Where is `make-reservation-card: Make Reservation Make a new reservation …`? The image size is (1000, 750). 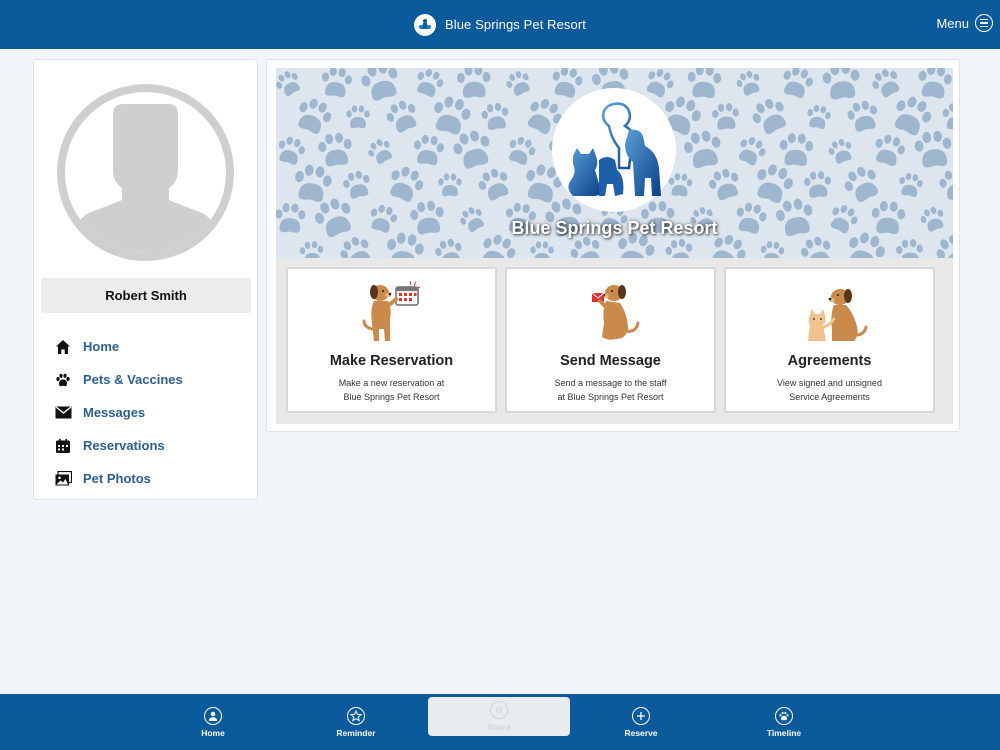 make-reservation-card: Make Reservation Make a new reservation … is located at coordinates (391, 340).